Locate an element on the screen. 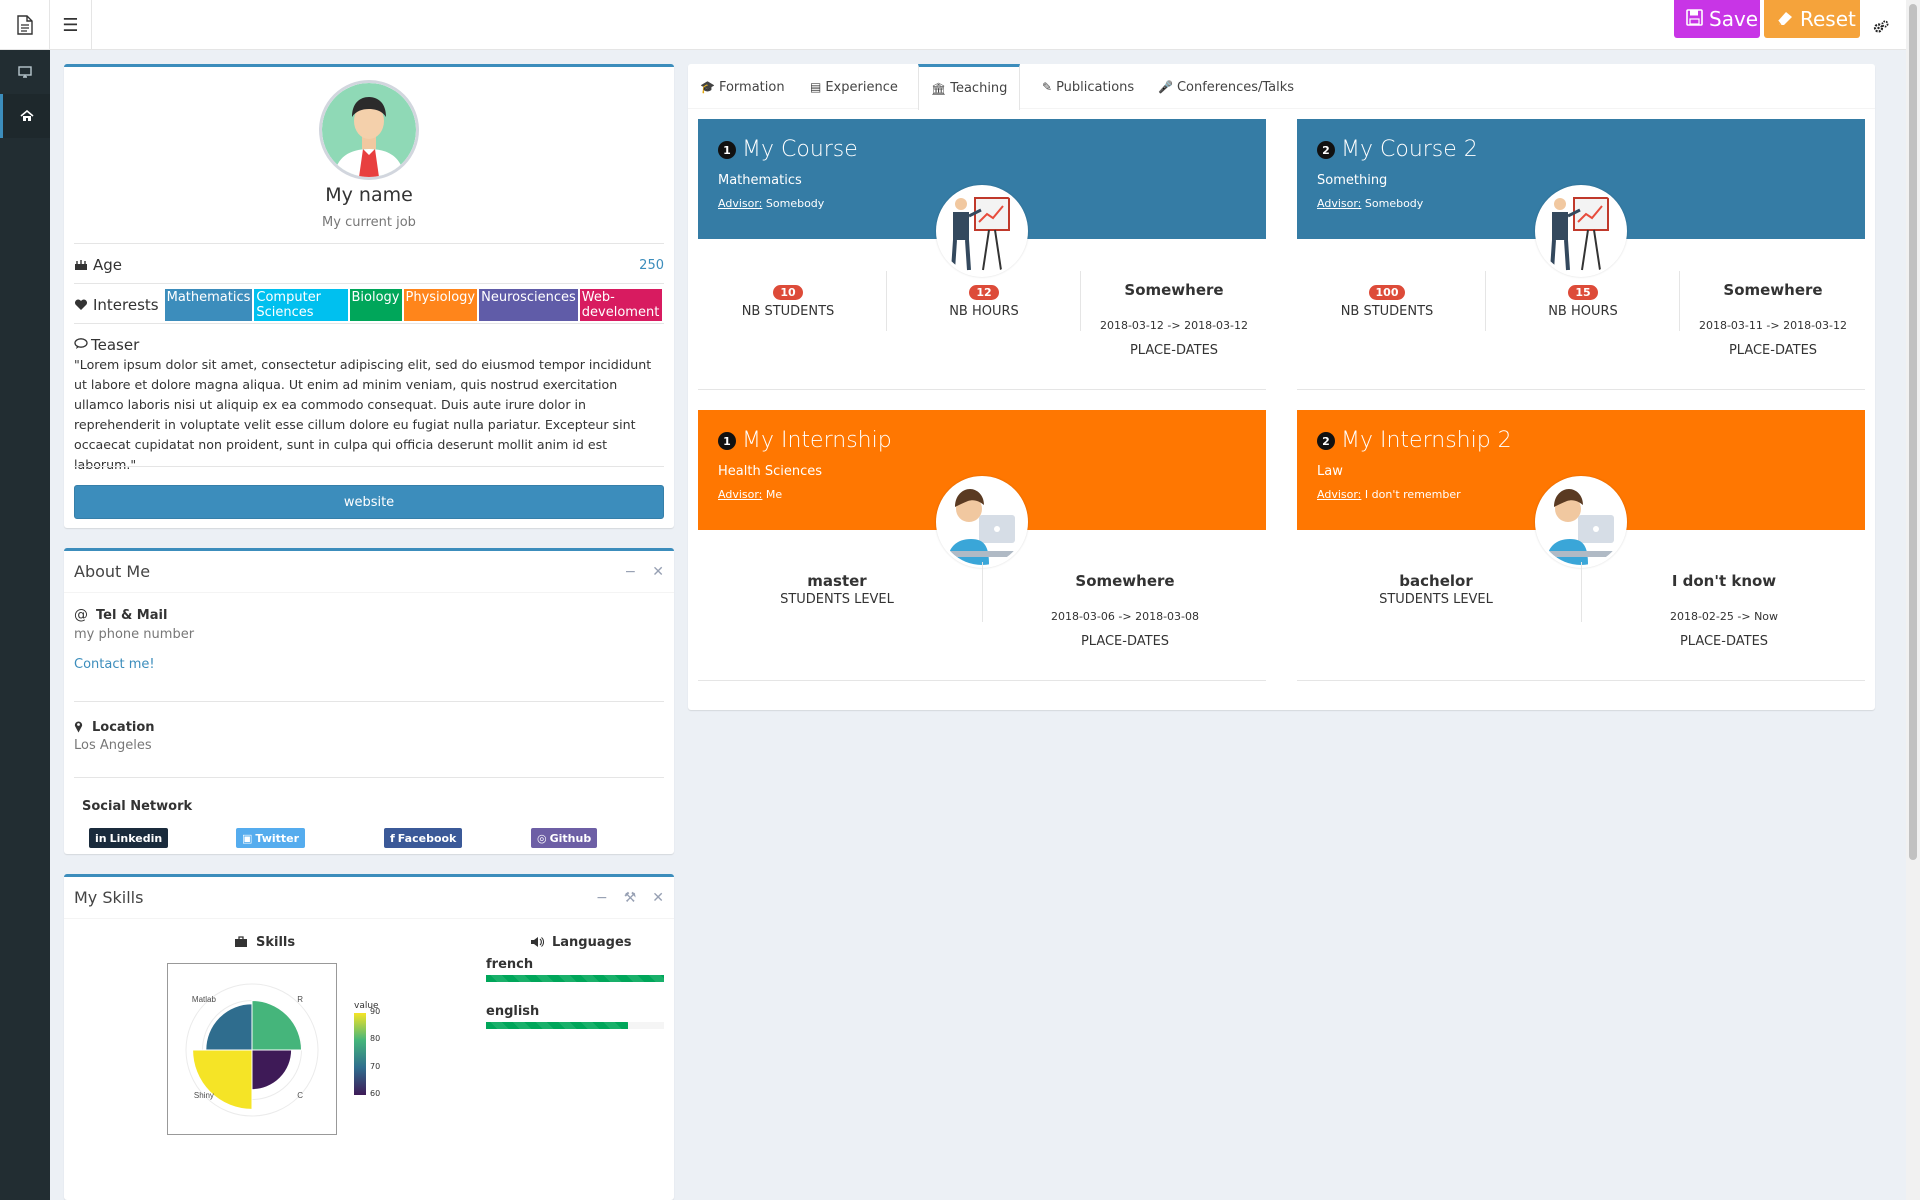 The width and height of the screenshot is (1920, 1200). tab-experience: ▤ Experience is located at coordinates (854, 87).